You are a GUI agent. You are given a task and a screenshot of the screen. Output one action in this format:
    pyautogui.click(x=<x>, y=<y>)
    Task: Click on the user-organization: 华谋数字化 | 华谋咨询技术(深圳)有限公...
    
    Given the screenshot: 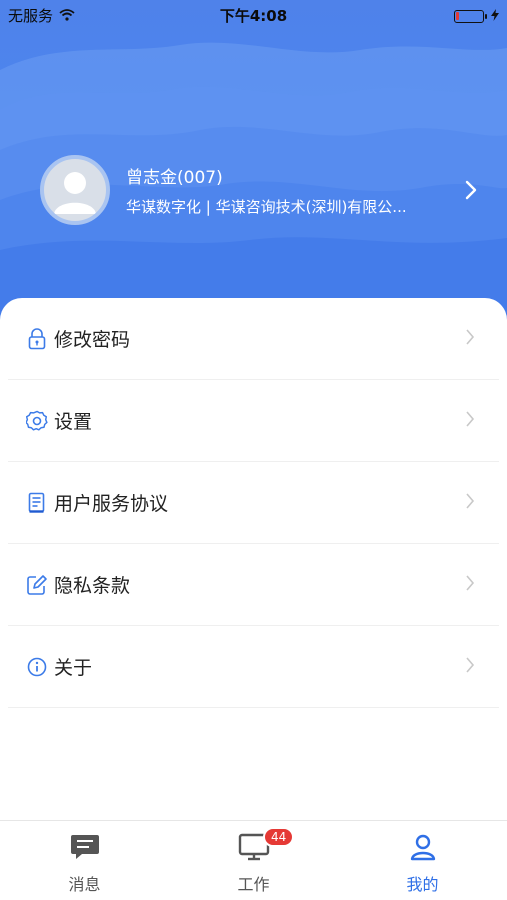 What is the action you would take?
    pyautogui.click(x=266, y=207)
    